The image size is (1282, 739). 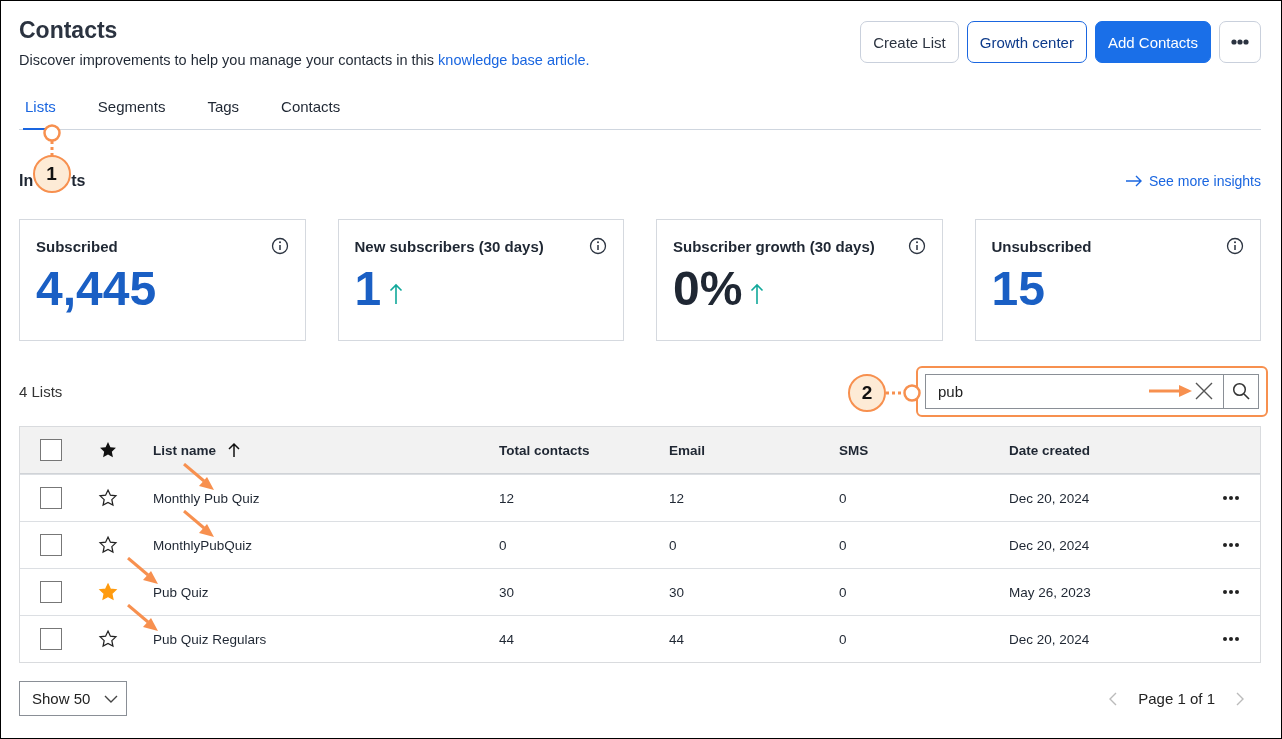 I want to click on search-button, so click(x=1241, y=391).